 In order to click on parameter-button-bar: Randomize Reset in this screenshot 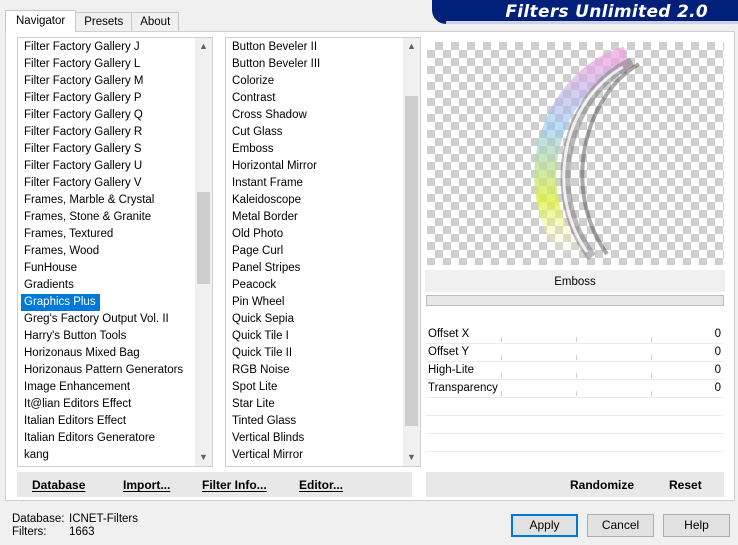, I will do `click(575, 484)`.